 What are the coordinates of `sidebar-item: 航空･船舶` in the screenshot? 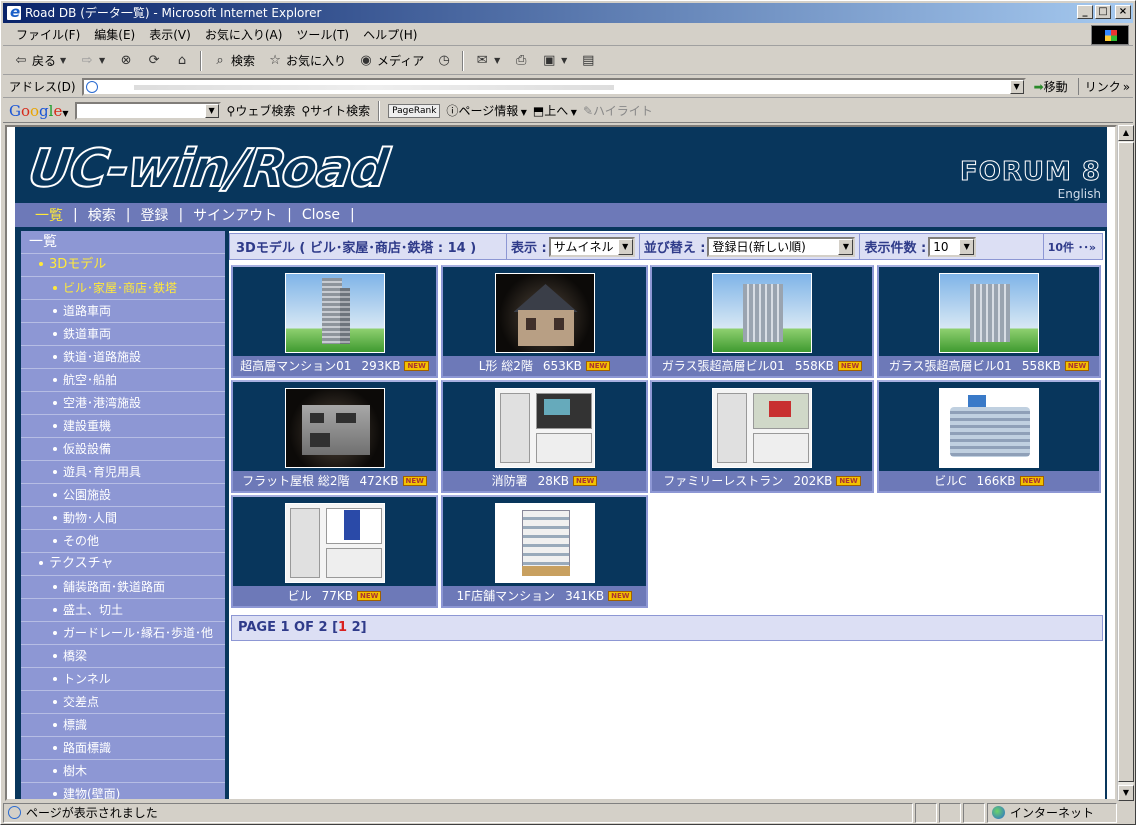 It's located at (123, 380).